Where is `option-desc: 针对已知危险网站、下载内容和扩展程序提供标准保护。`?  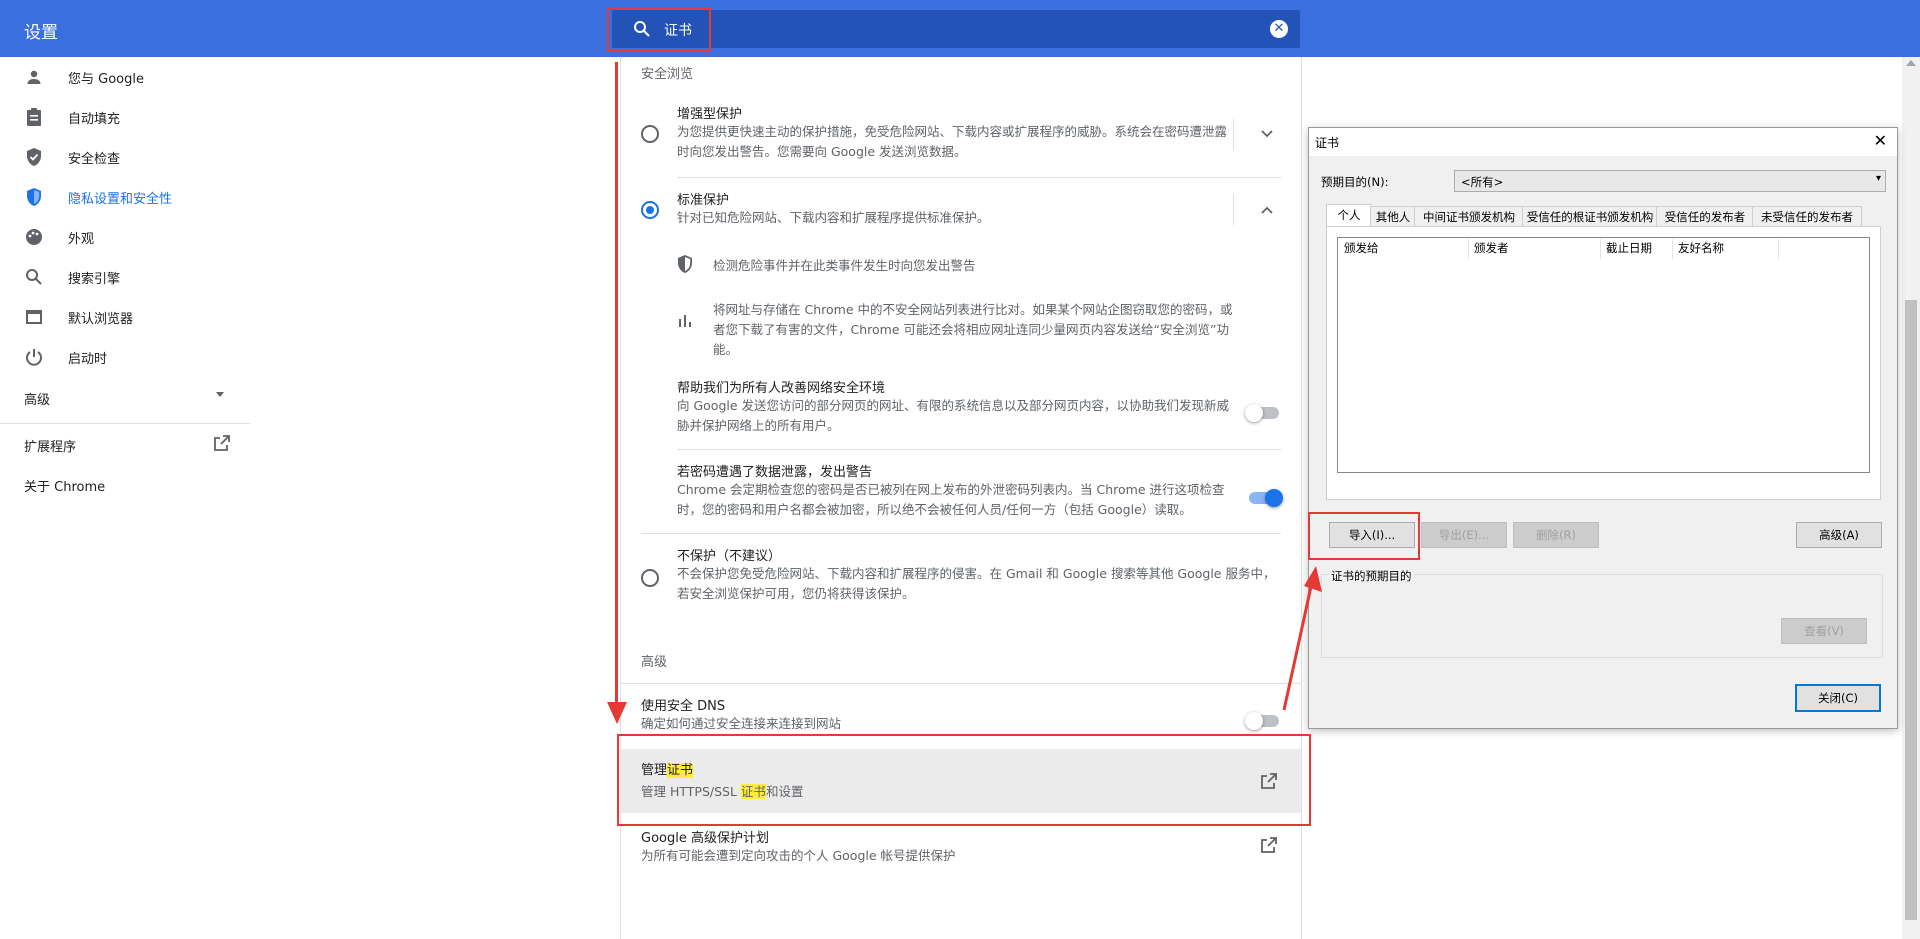 option-desc: 针对已知危险网站、下载内容和扩展程序提供标准保护。 is located at coordinates (833, 217).